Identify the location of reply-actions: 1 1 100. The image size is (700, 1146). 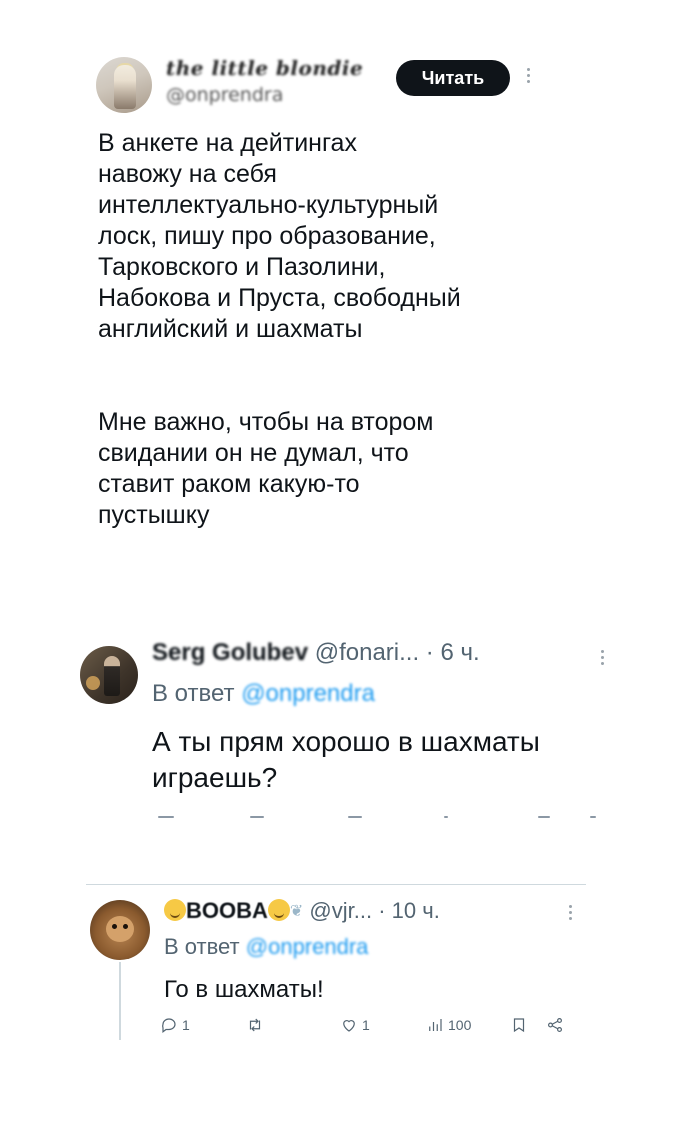
(370, 1028).